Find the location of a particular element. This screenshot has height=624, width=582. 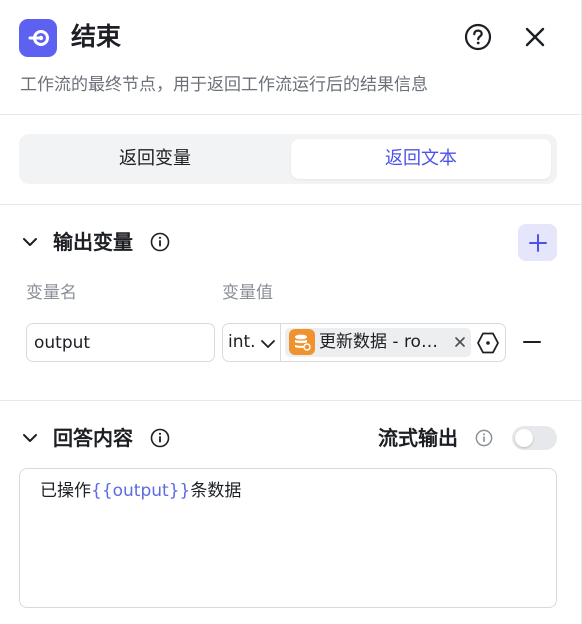

answer-text-prefix: 已操作 is located at coordinates (65, 491).